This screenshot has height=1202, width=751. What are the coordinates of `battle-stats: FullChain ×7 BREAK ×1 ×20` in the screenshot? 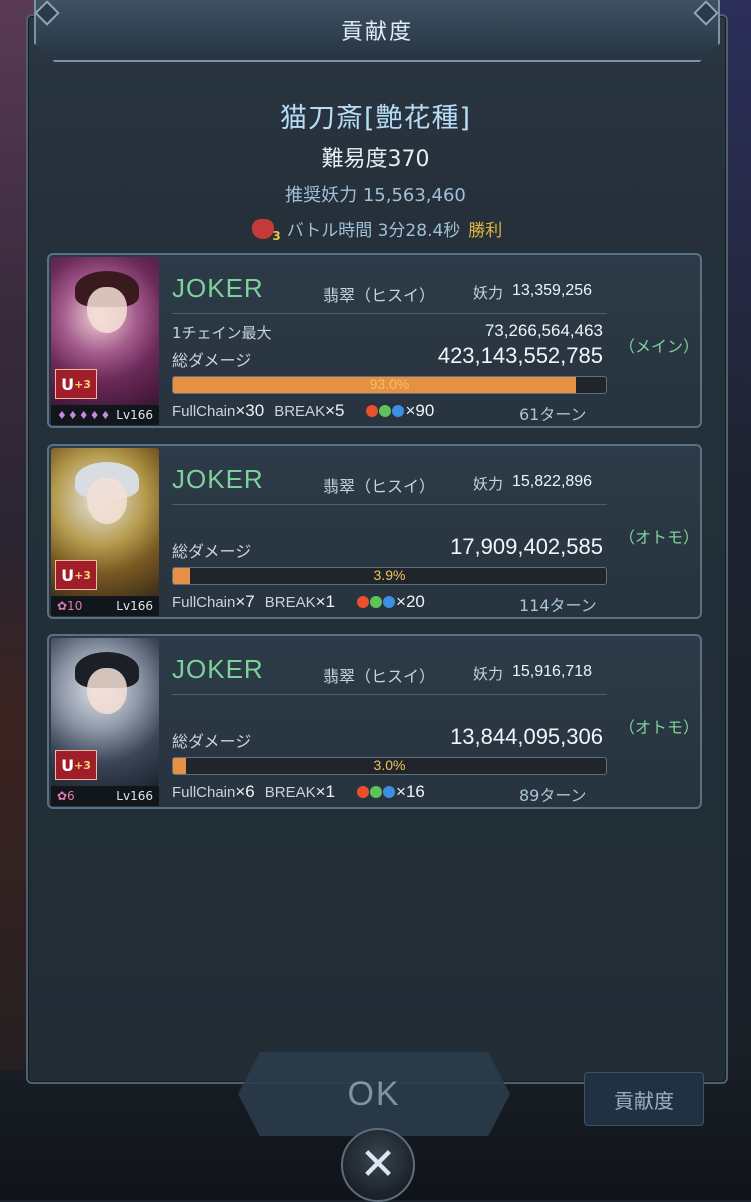 It's located at (303, 602).